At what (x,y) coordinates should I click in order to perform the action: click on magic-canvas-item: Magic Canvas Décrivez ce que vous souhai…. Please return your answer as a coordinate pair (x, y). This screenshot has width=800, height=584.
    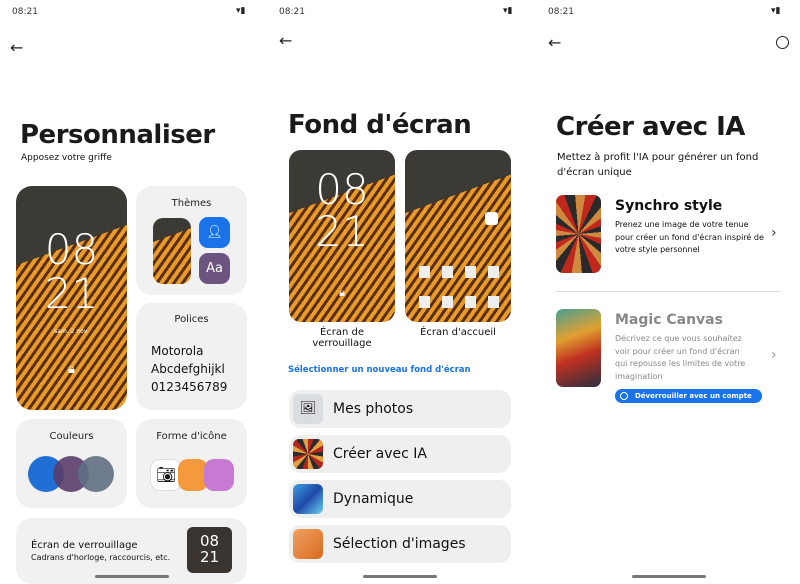
    Looking at the image, I should click on (671, 361).